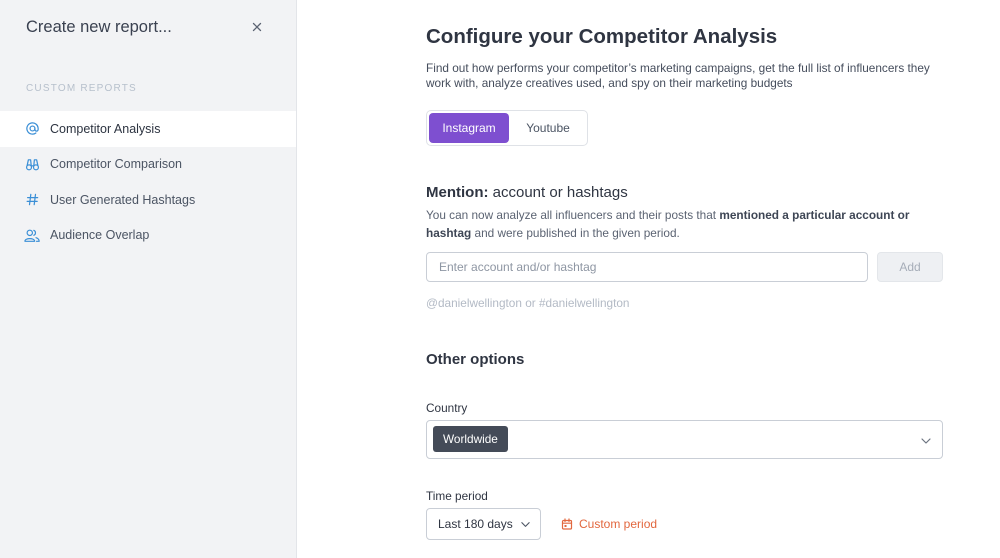 The height and width of the screenshot is (558, 1000). What do you see at coordinates (100, 235) in the screenshot?
I see `sidebar-item-label: Audience Overlap` at bounding box center [100, 235].